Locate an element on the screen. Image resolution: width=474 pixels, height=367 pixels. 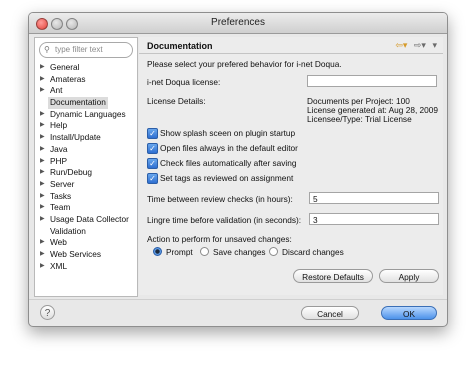
apply-button: Apply is located at coordinates (409, 276).